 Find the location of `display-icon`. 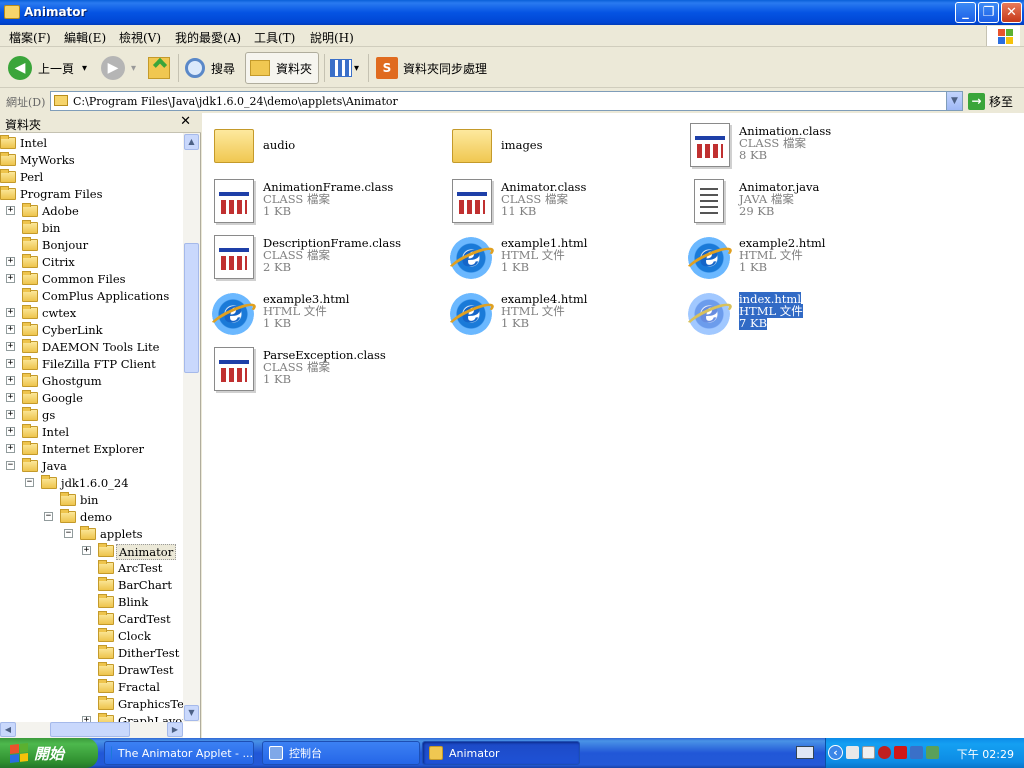

display-icon is located at coordinates (932, 752).